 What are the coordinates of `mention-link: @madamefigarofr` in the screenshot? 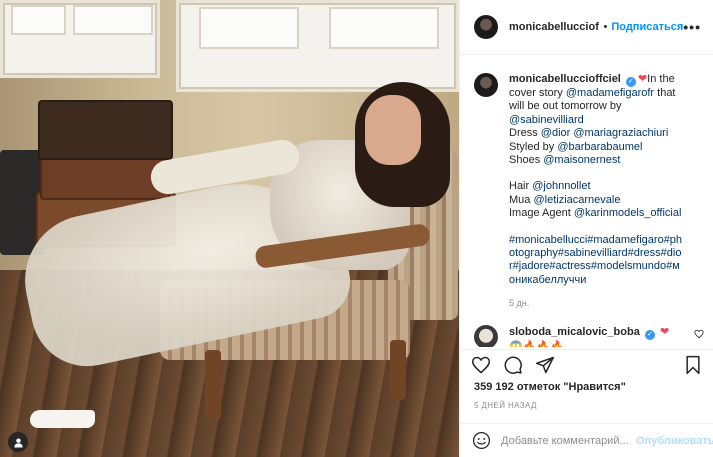 It's located at (610, 93).